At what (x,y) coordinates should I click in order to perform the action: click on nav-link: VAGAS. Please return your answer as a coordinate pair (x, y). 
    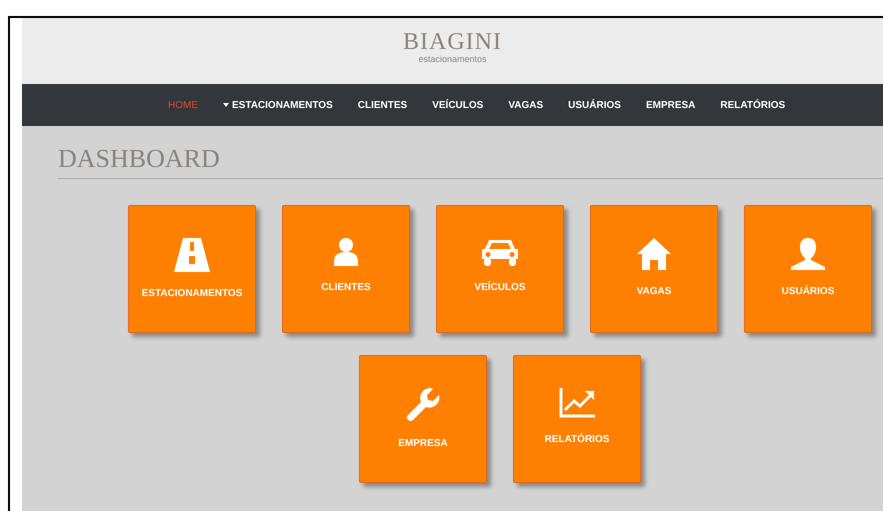
    Looking at the image, I should click on (526, 105).